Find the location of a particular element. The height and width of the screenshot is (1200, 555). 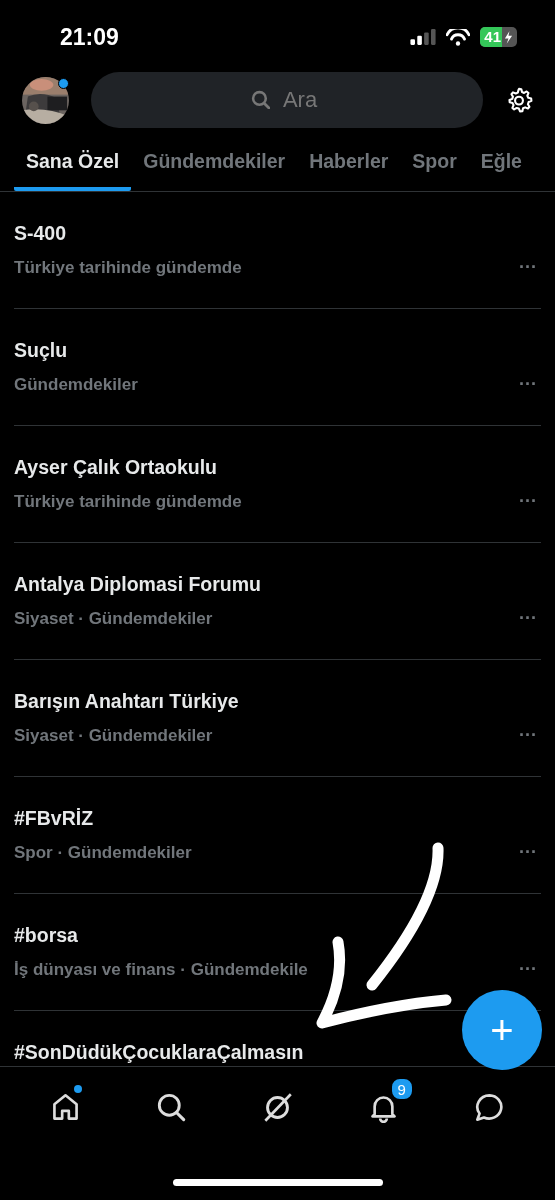

tab: Sana Özel is located at coordinates (73, 163).